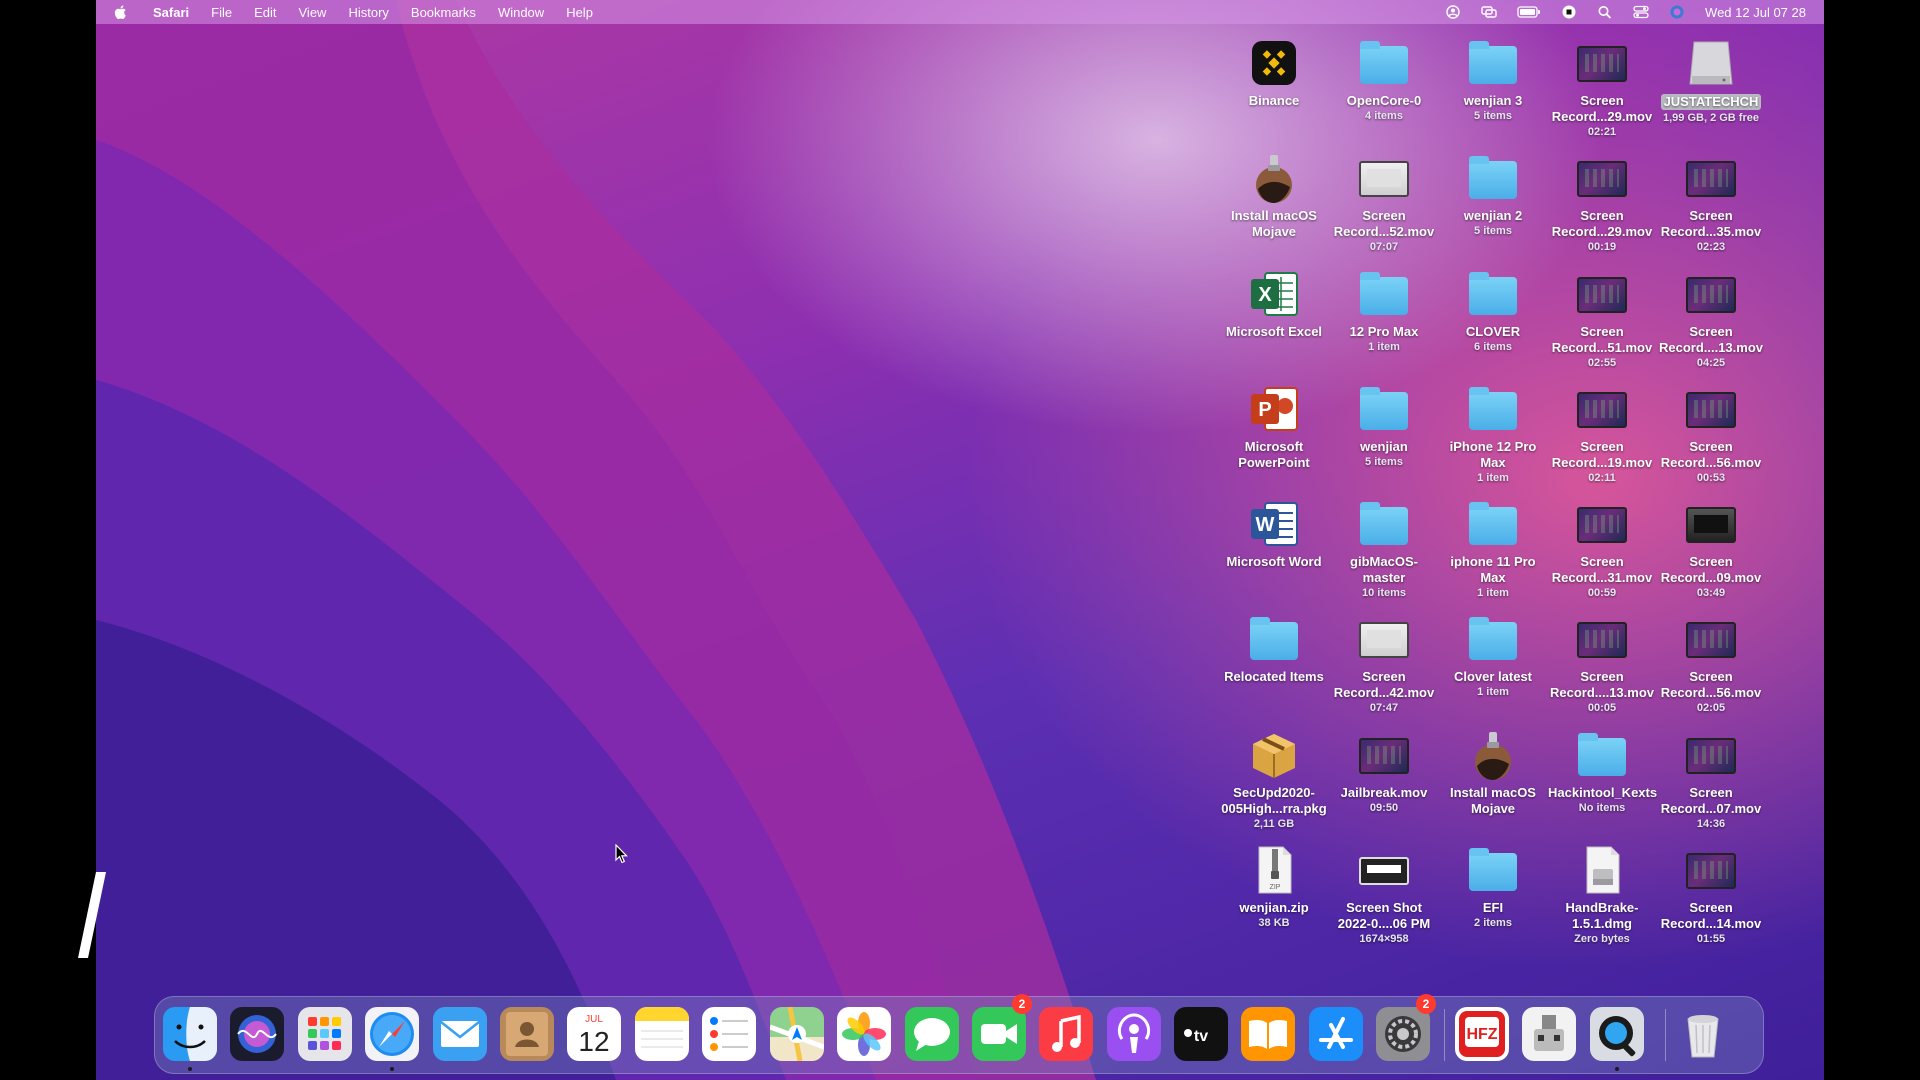  I want to click on dock-reminders-icon, so click(729, 1034).